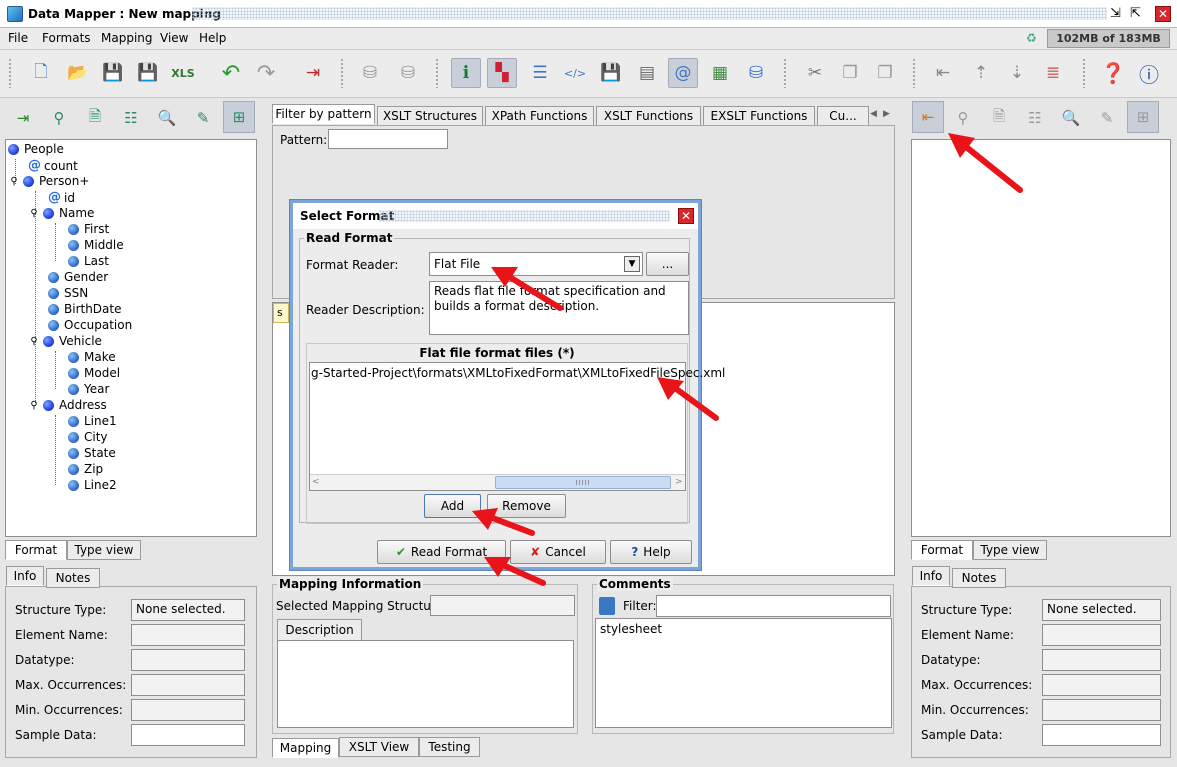 The height and width of the screenshot is (767, 1177). What do you see at coordinates (648, 116) in the screenshot?
I see `tab-xslt-functions: XSLT Functions` at bounding box center [648, 116].